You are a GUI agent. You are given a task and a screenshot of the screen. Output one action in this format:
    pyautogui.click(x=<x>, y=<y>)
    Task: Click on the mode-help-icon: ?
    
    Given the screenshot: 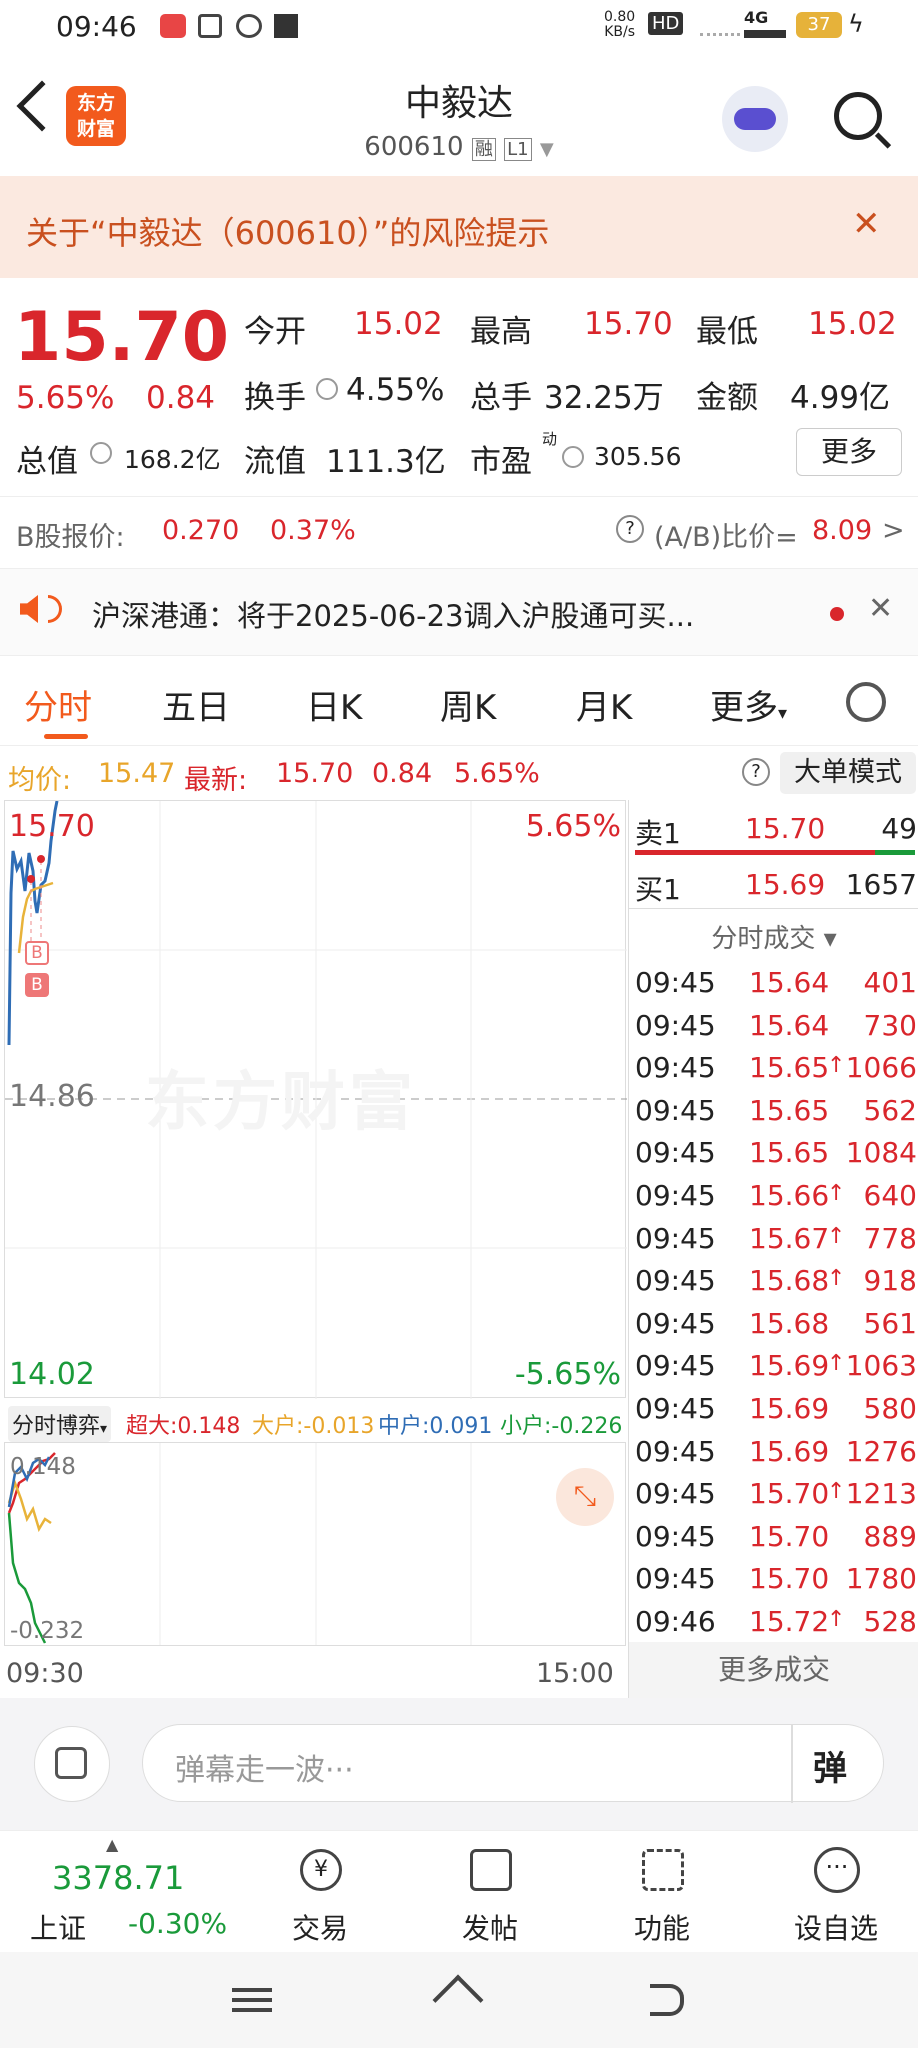 What is the action you would take?
    pyautogui.click(x=756, y=772)
    